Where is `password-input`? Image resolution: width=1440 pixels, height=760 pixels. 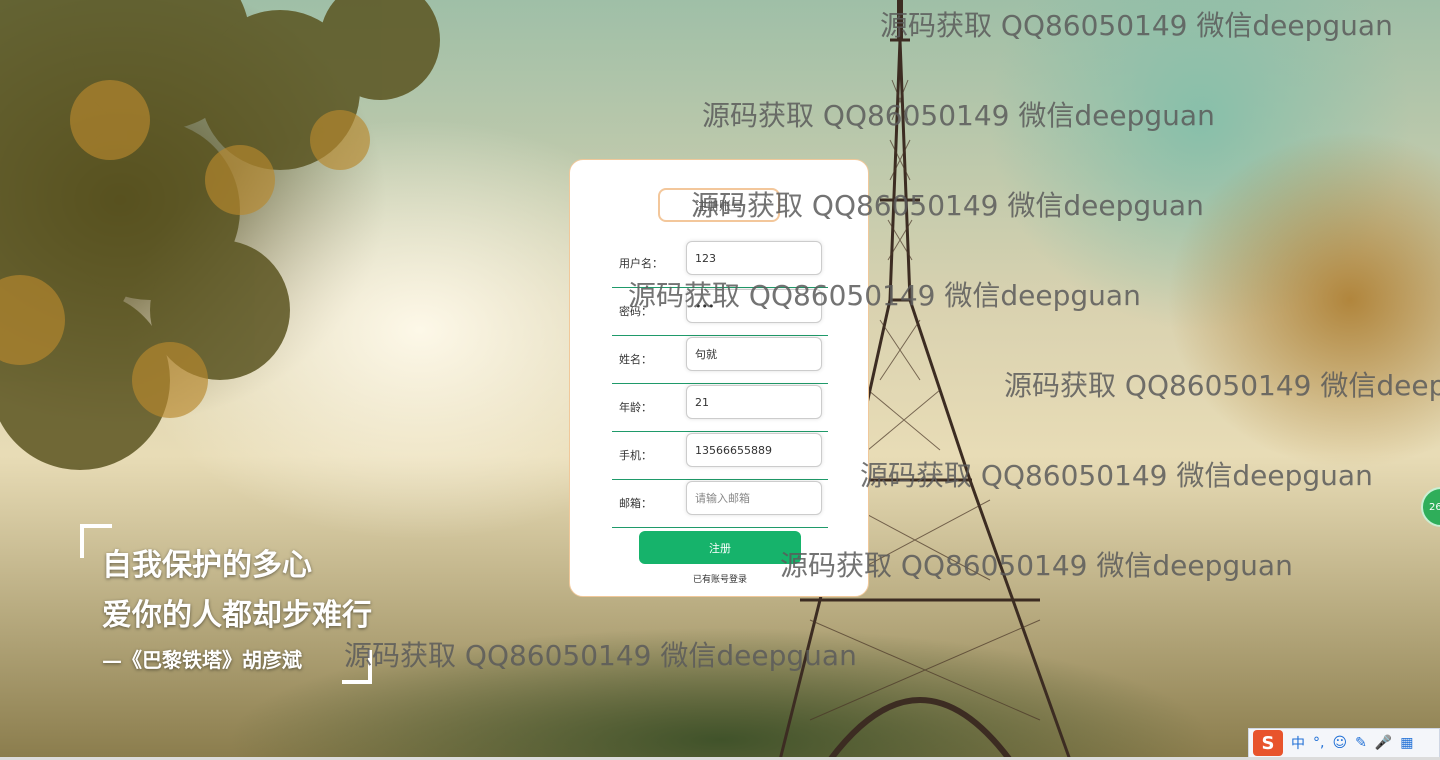
password-input is located at coordinates (754, 306).